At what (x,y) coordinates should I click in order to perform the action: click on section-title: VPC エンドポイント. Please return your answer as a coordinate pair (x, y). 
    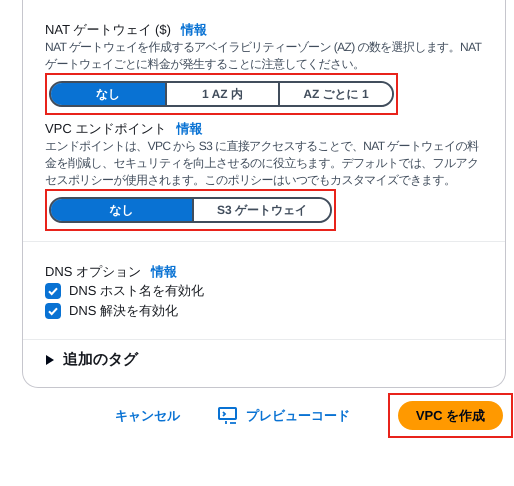
    Looking at the image, I should click on (105, 129).